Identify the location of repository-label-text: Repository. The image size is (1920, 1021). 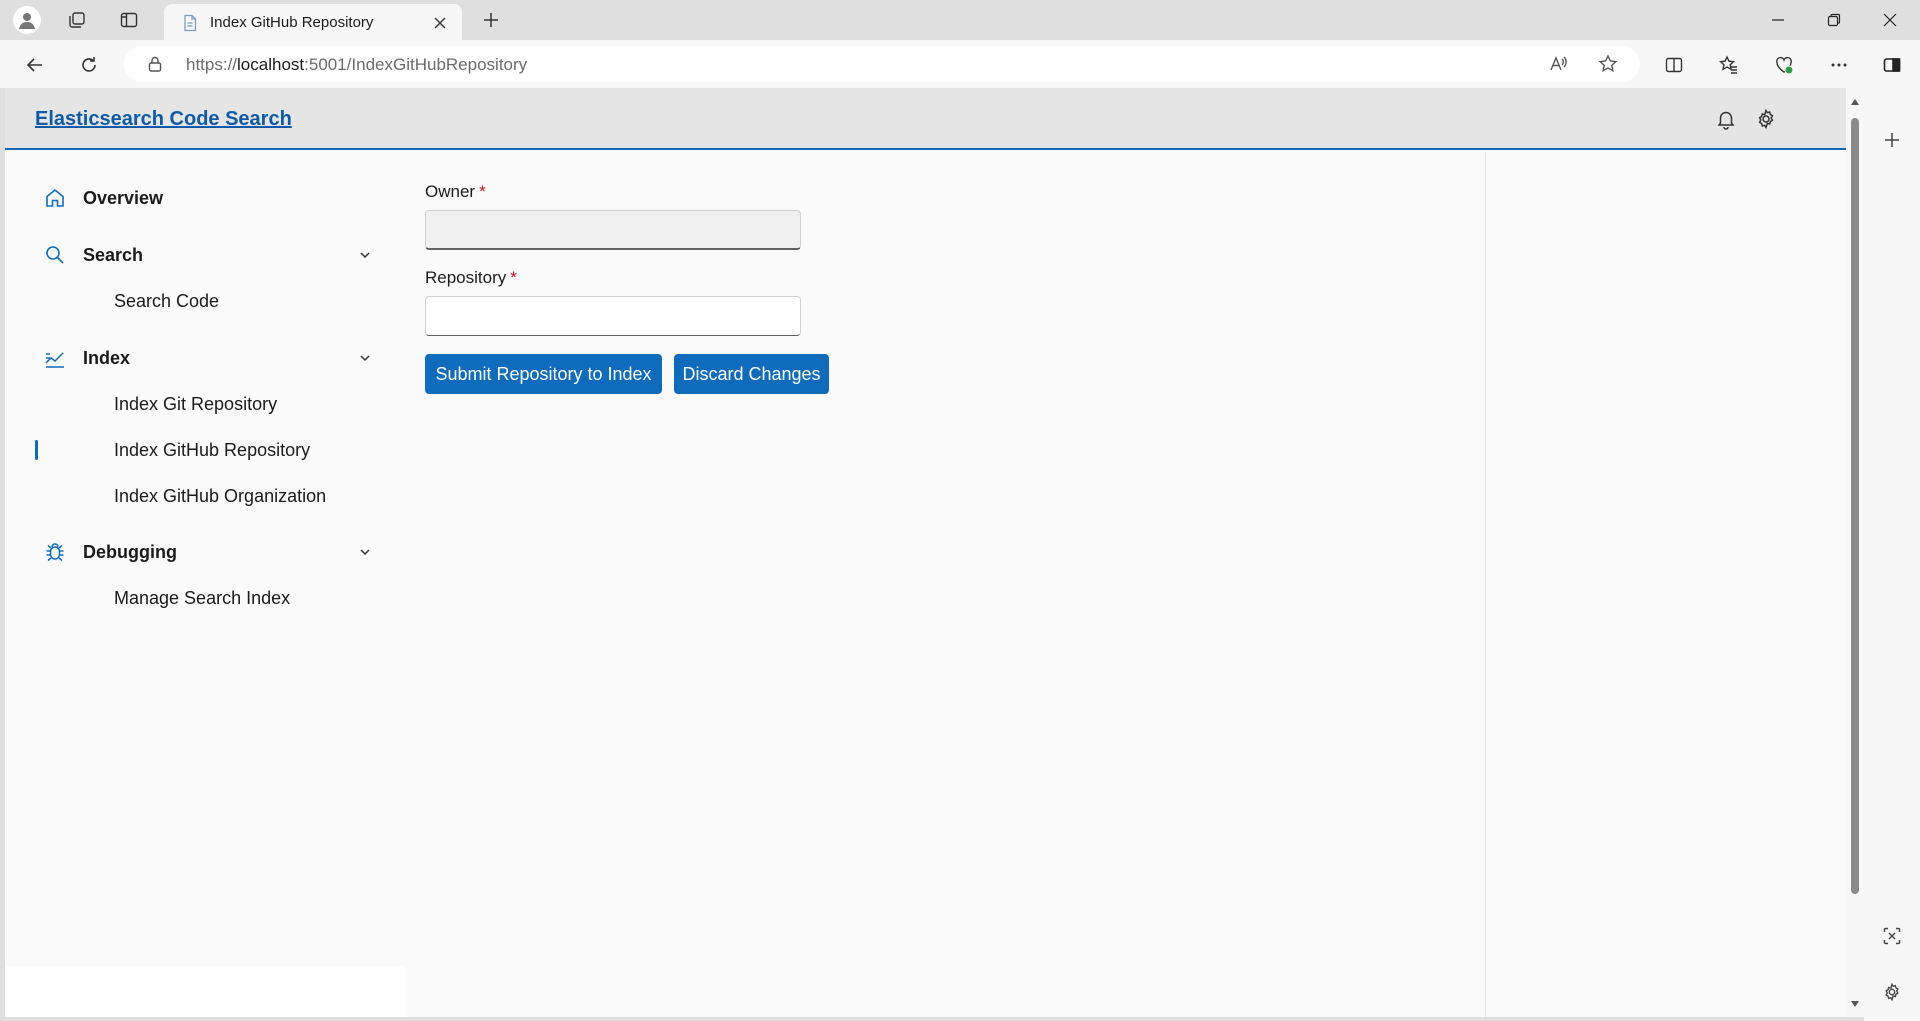
(466, 277).